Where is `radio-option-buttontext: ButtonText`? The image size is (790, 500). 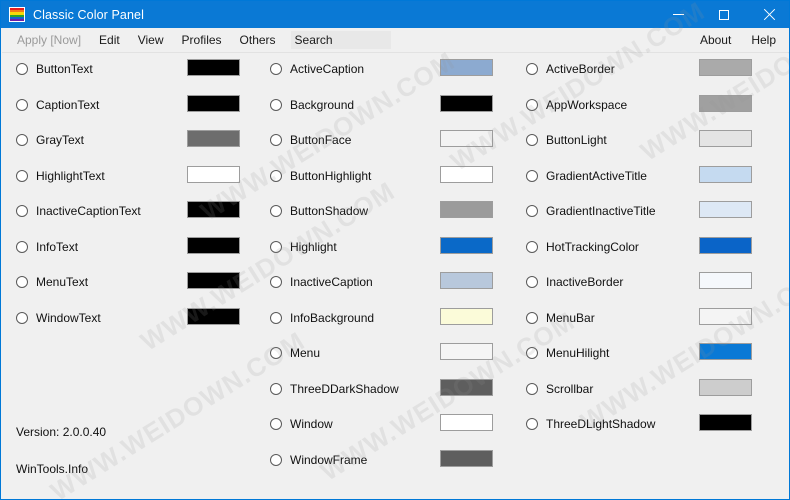
radio-option-buttontext: ButtonText is located at coordinates (54, 69).